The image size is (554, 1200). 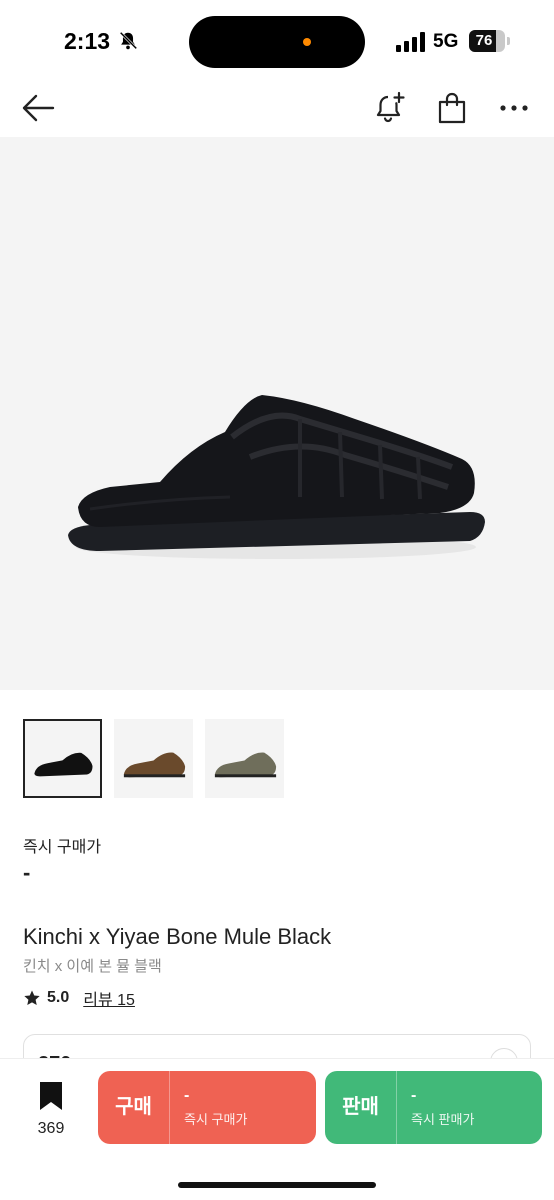 I want to click on network-type: 5G, so click(x=446, y=41).